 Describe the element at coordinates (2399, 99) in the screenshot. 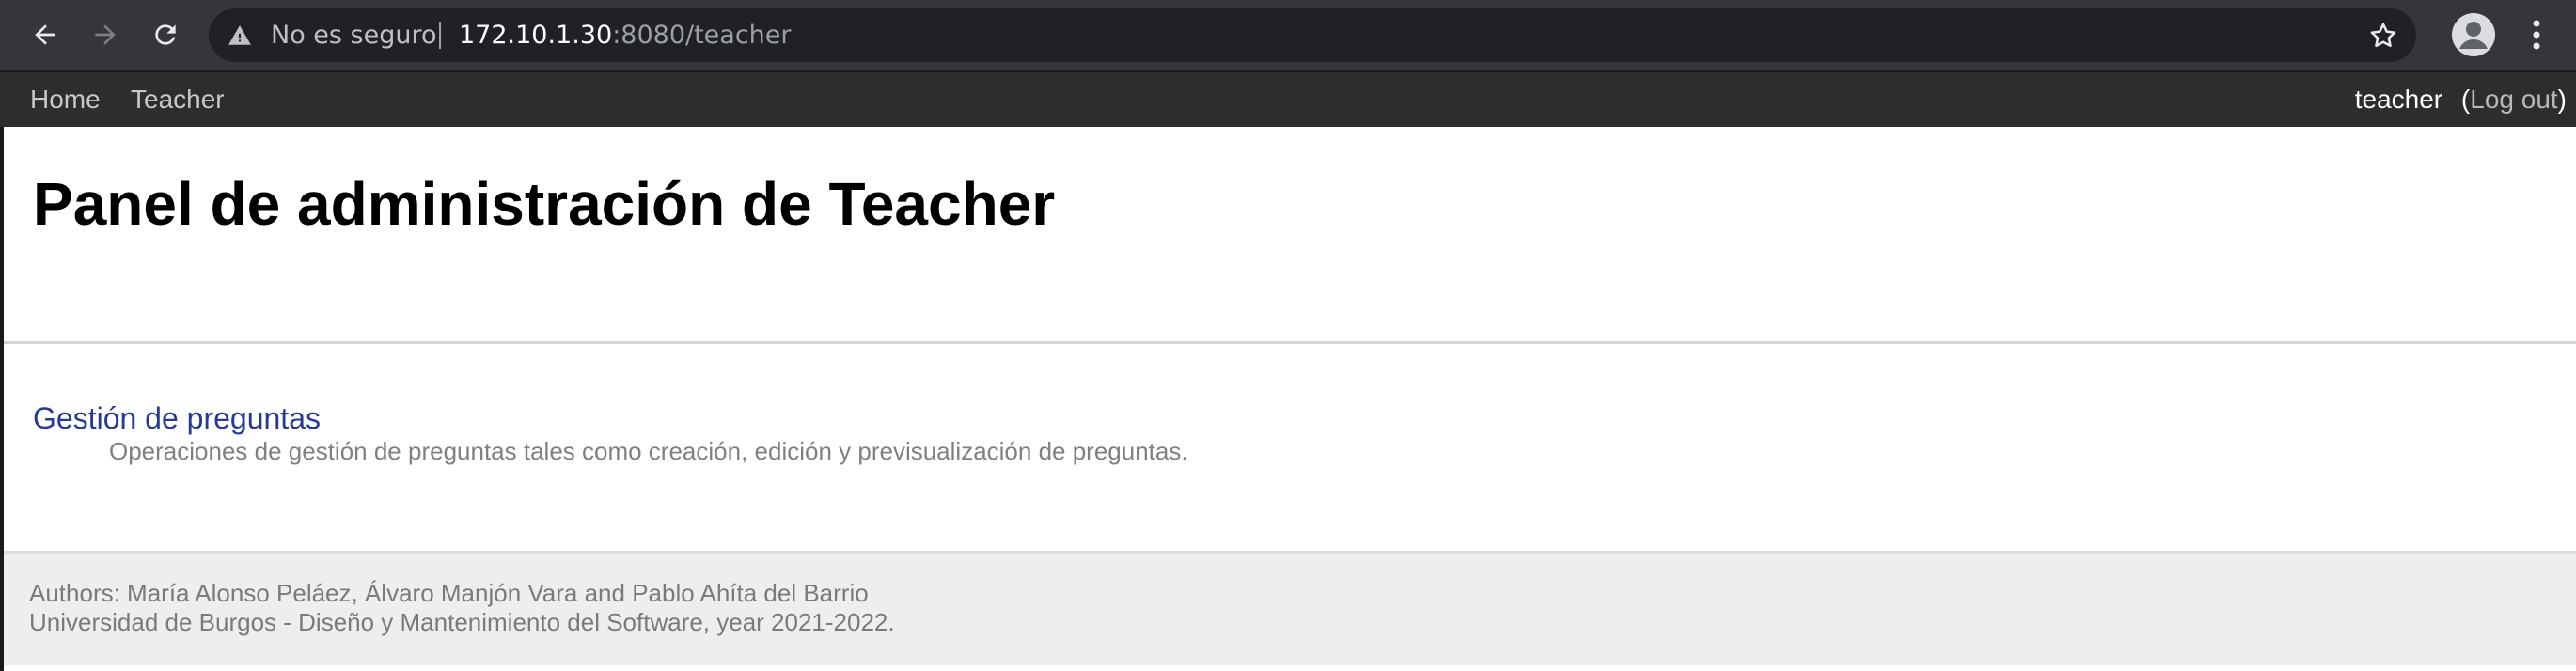

I see `username-label: teacher` at that location.